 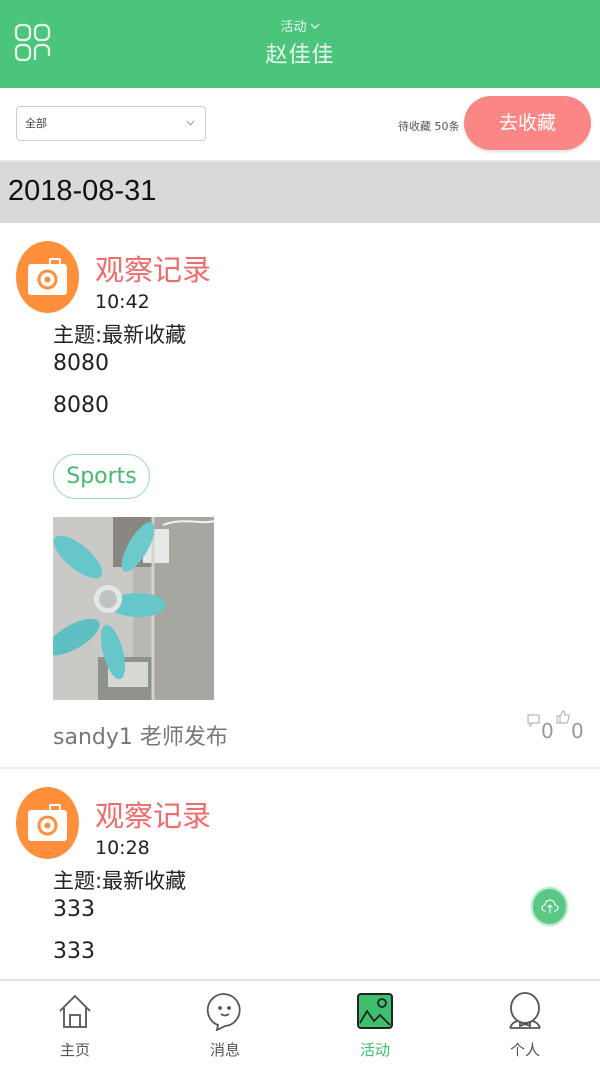 What do you see at coordinates (300, 124) in the screenshot?
I see `filter-bar: 全部 待收藏 50条 去收藏` at bounding box center [300, 124].